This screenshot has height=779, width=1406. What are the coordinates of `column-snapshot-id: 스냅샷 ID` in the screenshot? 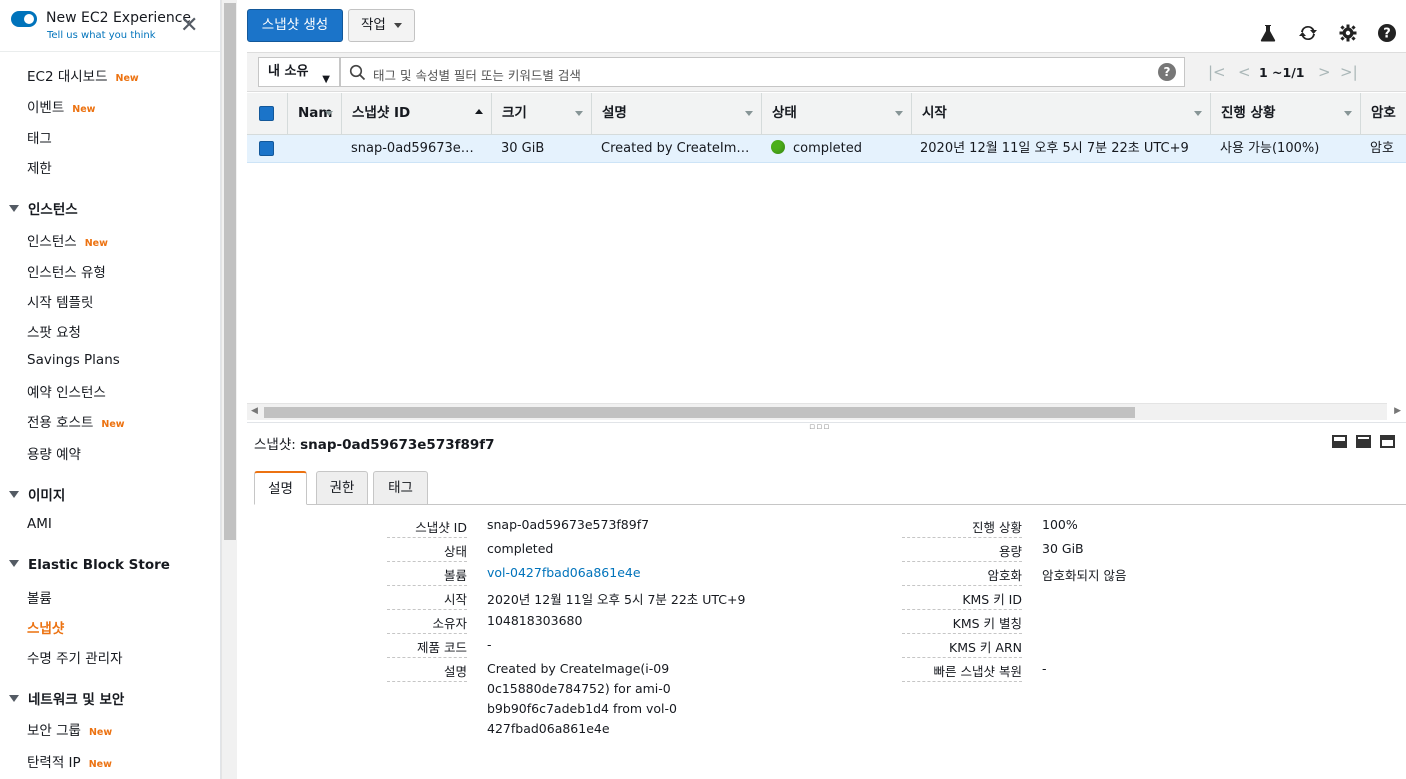 It's located at (416, 114).